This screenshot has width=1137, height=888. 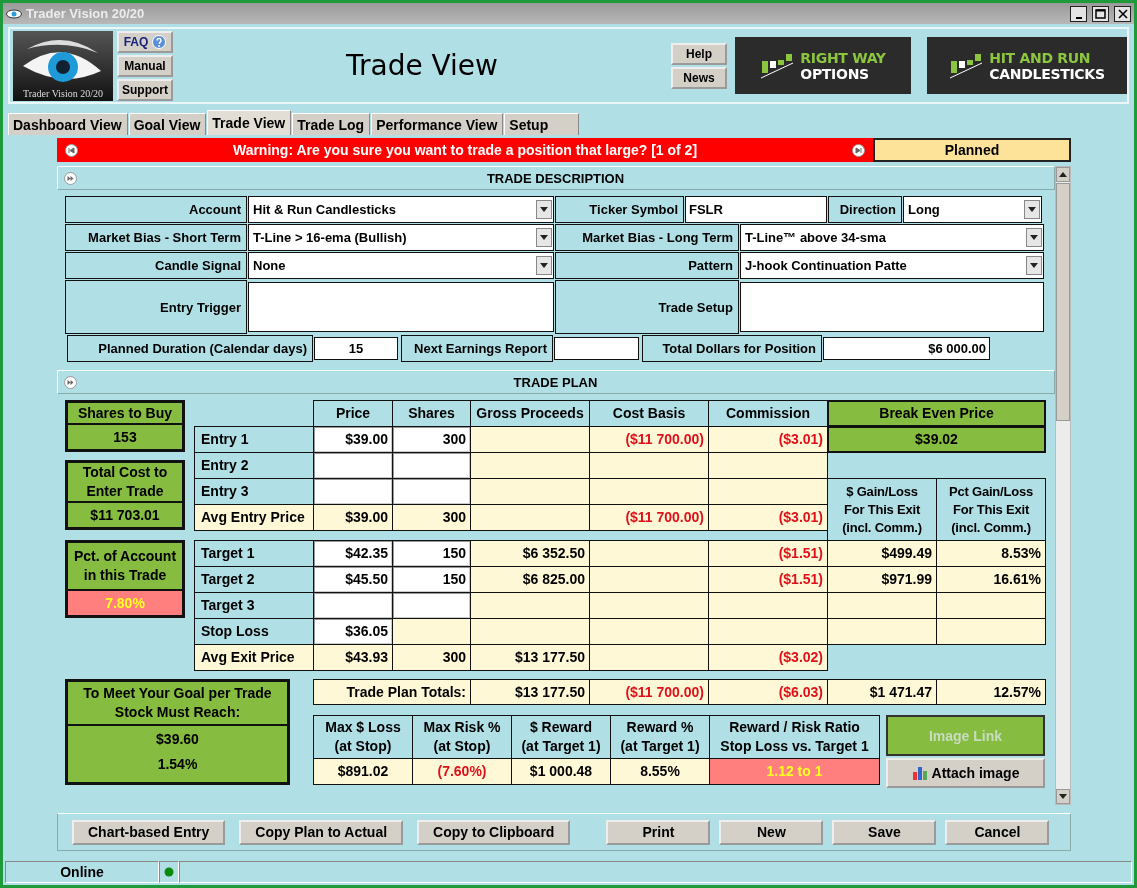 What do you see at coordinates (363, 771) in the screenshot?
I see `metric-value: $891.02` at bounding box center [363, 771].